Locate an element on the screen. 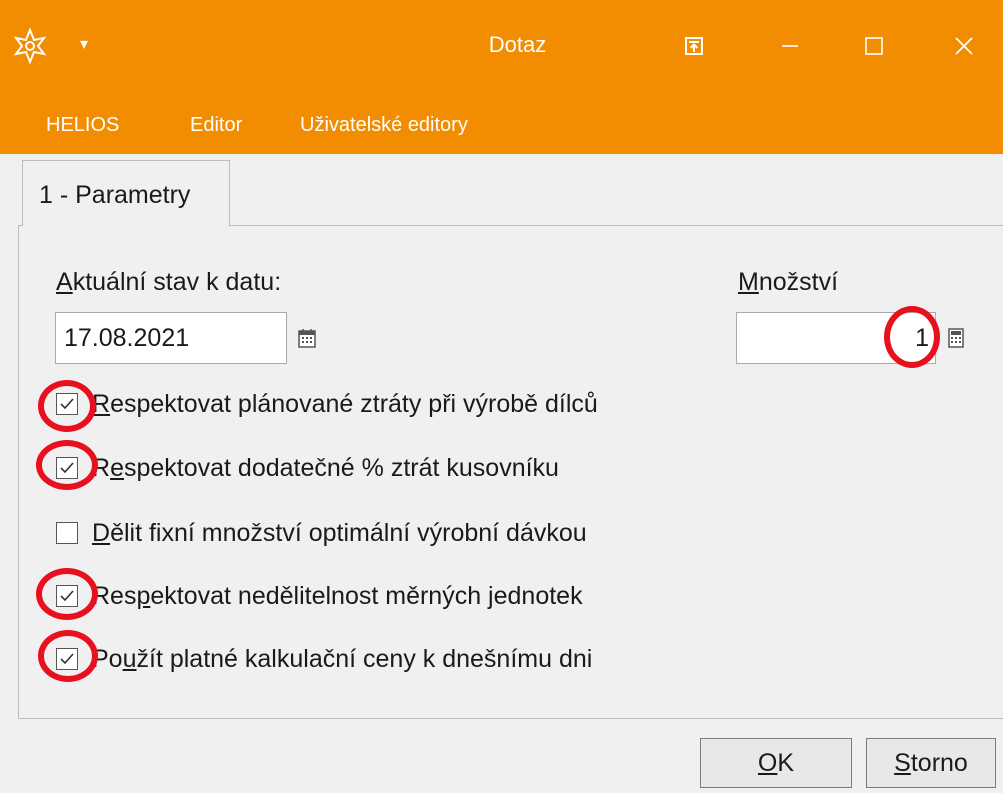  maximize-icon is located at coordinates (874, 46).